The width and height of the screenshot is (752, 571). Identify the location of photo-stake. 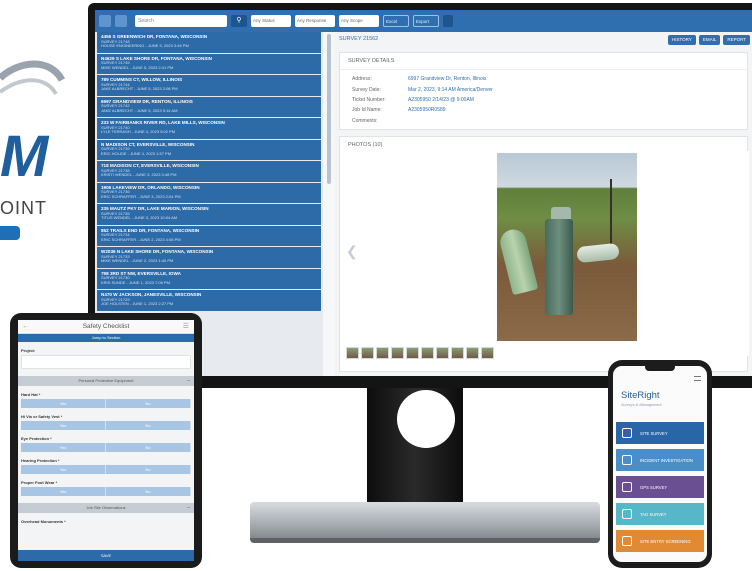
(611, 214).